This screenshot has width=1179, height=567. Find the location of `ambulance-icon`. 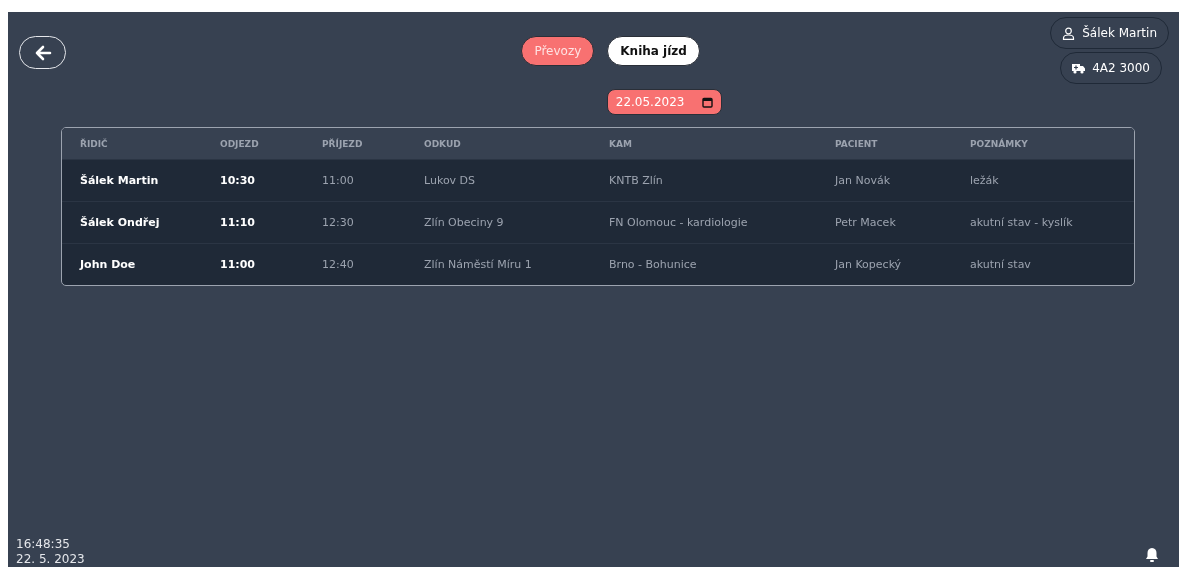

ambulance-icon is located at coordinates (1079, 68).